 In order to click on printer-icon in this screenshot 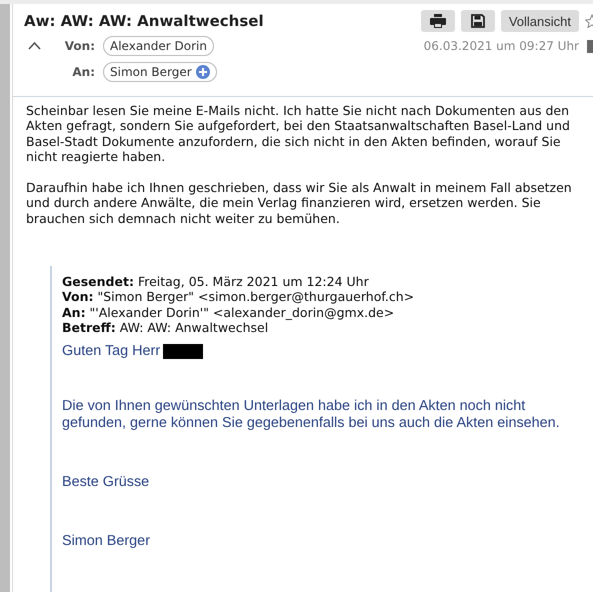, I will do `click(438, 21)`.